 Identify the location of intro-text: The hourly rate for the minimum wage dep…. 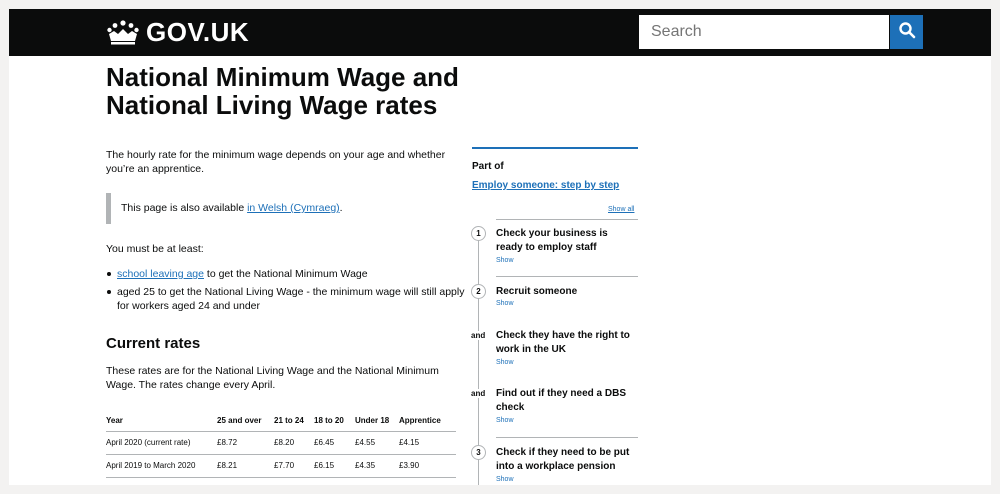
(276, 162).